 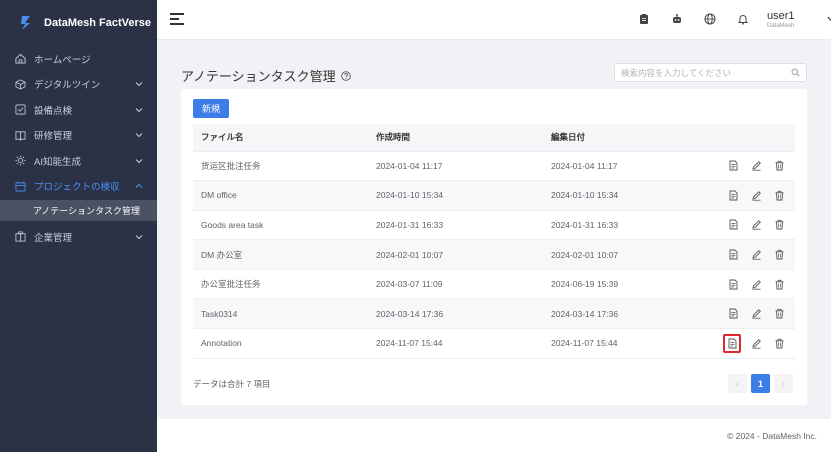 What do you see at coordinates (177, 19) in the screenshot?
I see `menu-toggle-icon` at bounding box center [177, 19].